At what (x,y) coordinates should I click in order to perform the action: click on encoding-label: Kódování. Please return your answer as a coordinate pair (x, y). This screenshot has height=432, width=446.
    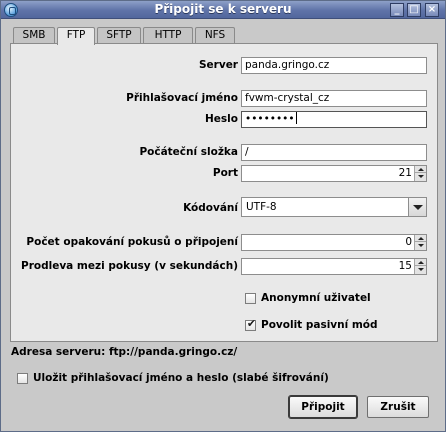
    Looking at the image, I should click on (210, 208).